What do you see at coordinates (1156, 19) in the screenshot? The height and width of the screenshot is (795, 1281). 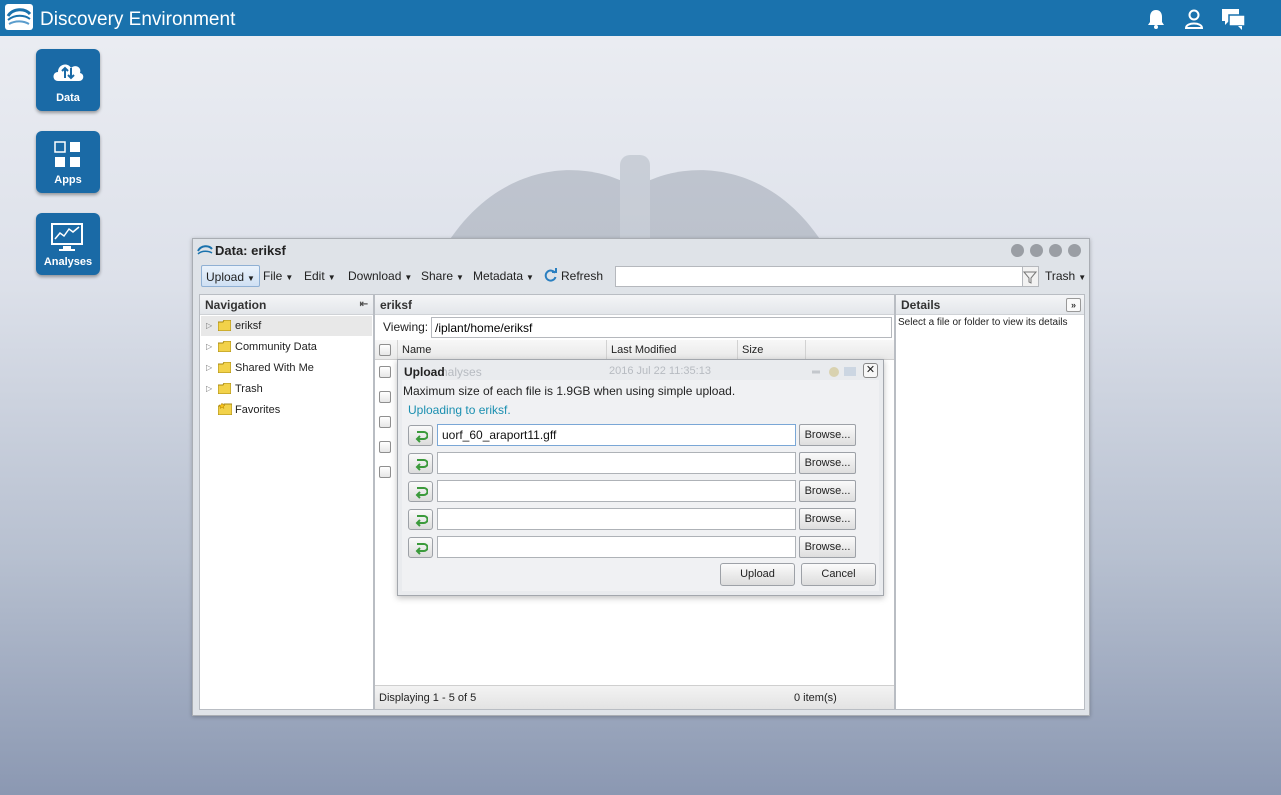 I see `bell-icon` at bounding box center [1156, 19].